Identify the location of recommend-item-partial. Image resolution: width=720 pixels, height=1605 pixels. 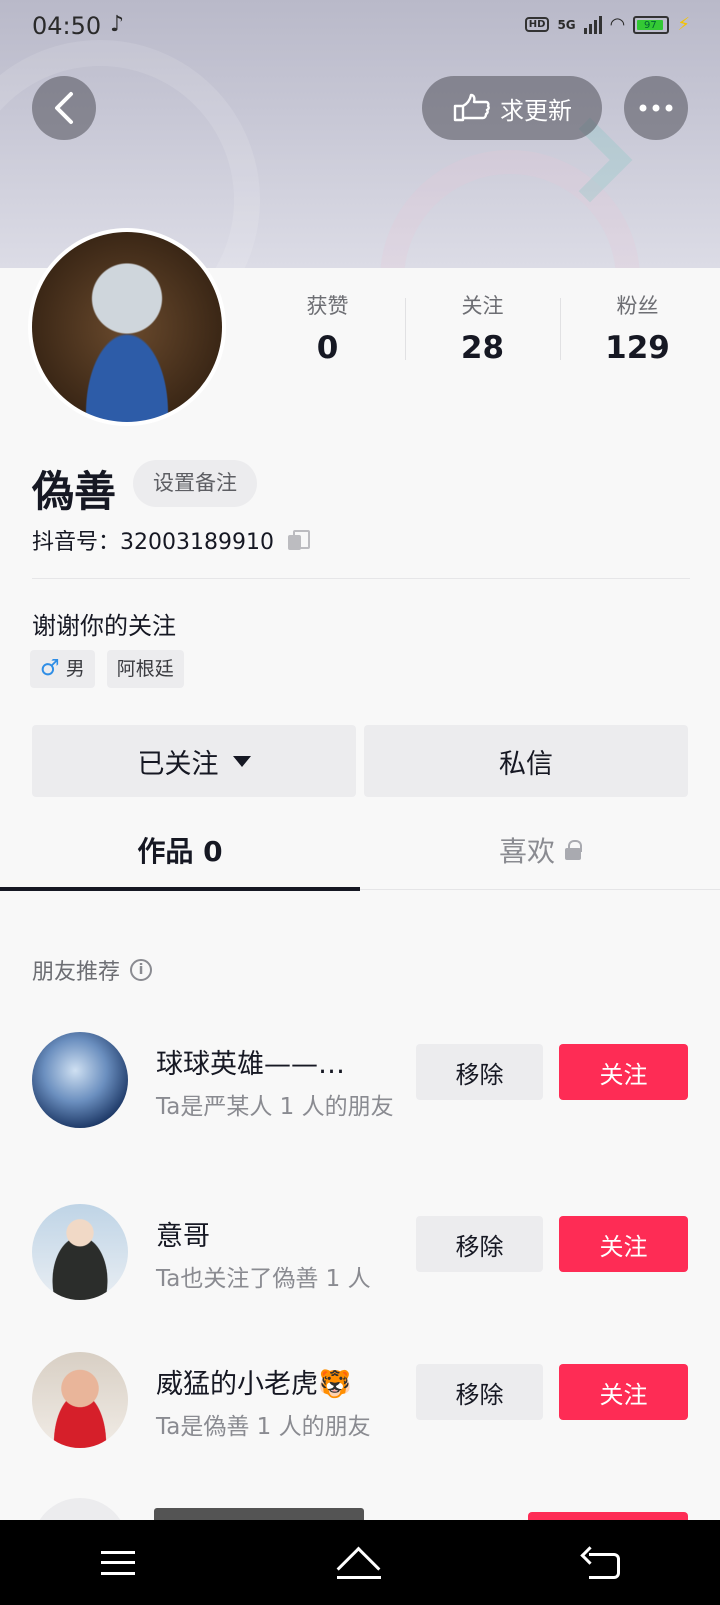
(360, 1509).